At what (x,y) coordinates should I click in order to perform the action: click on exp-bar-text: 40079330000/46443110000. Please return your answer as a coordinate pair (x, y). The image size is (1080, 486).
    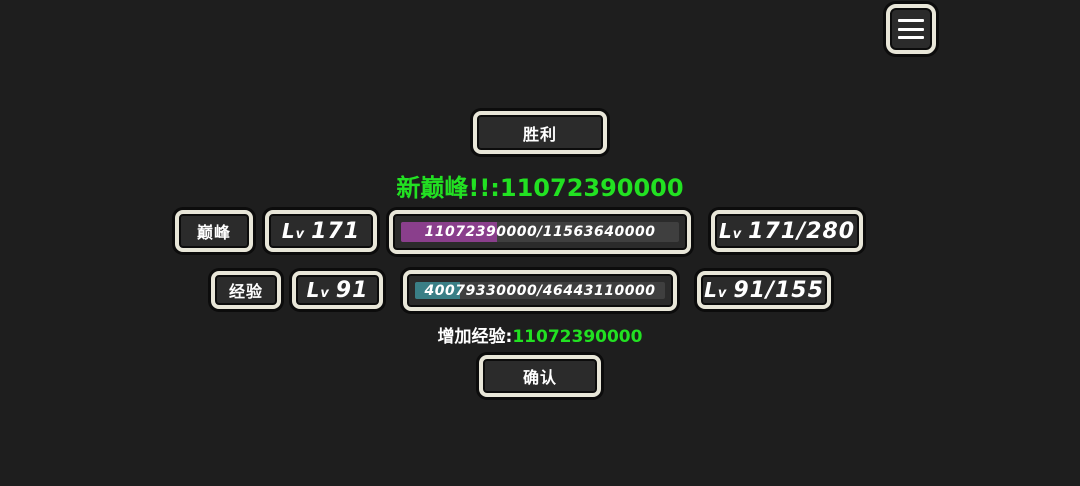
    Looking at the image, I should click on (540, 290).